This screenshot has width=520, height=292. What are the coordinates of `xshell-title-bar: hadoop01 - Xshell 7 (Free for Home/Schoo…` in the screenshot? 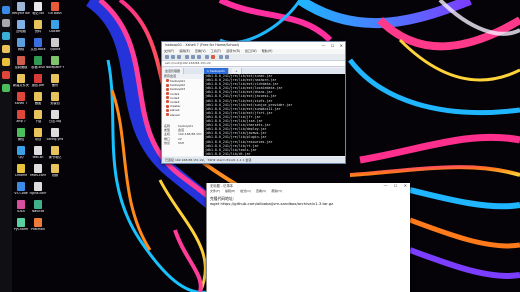 It's located at (253, 45).